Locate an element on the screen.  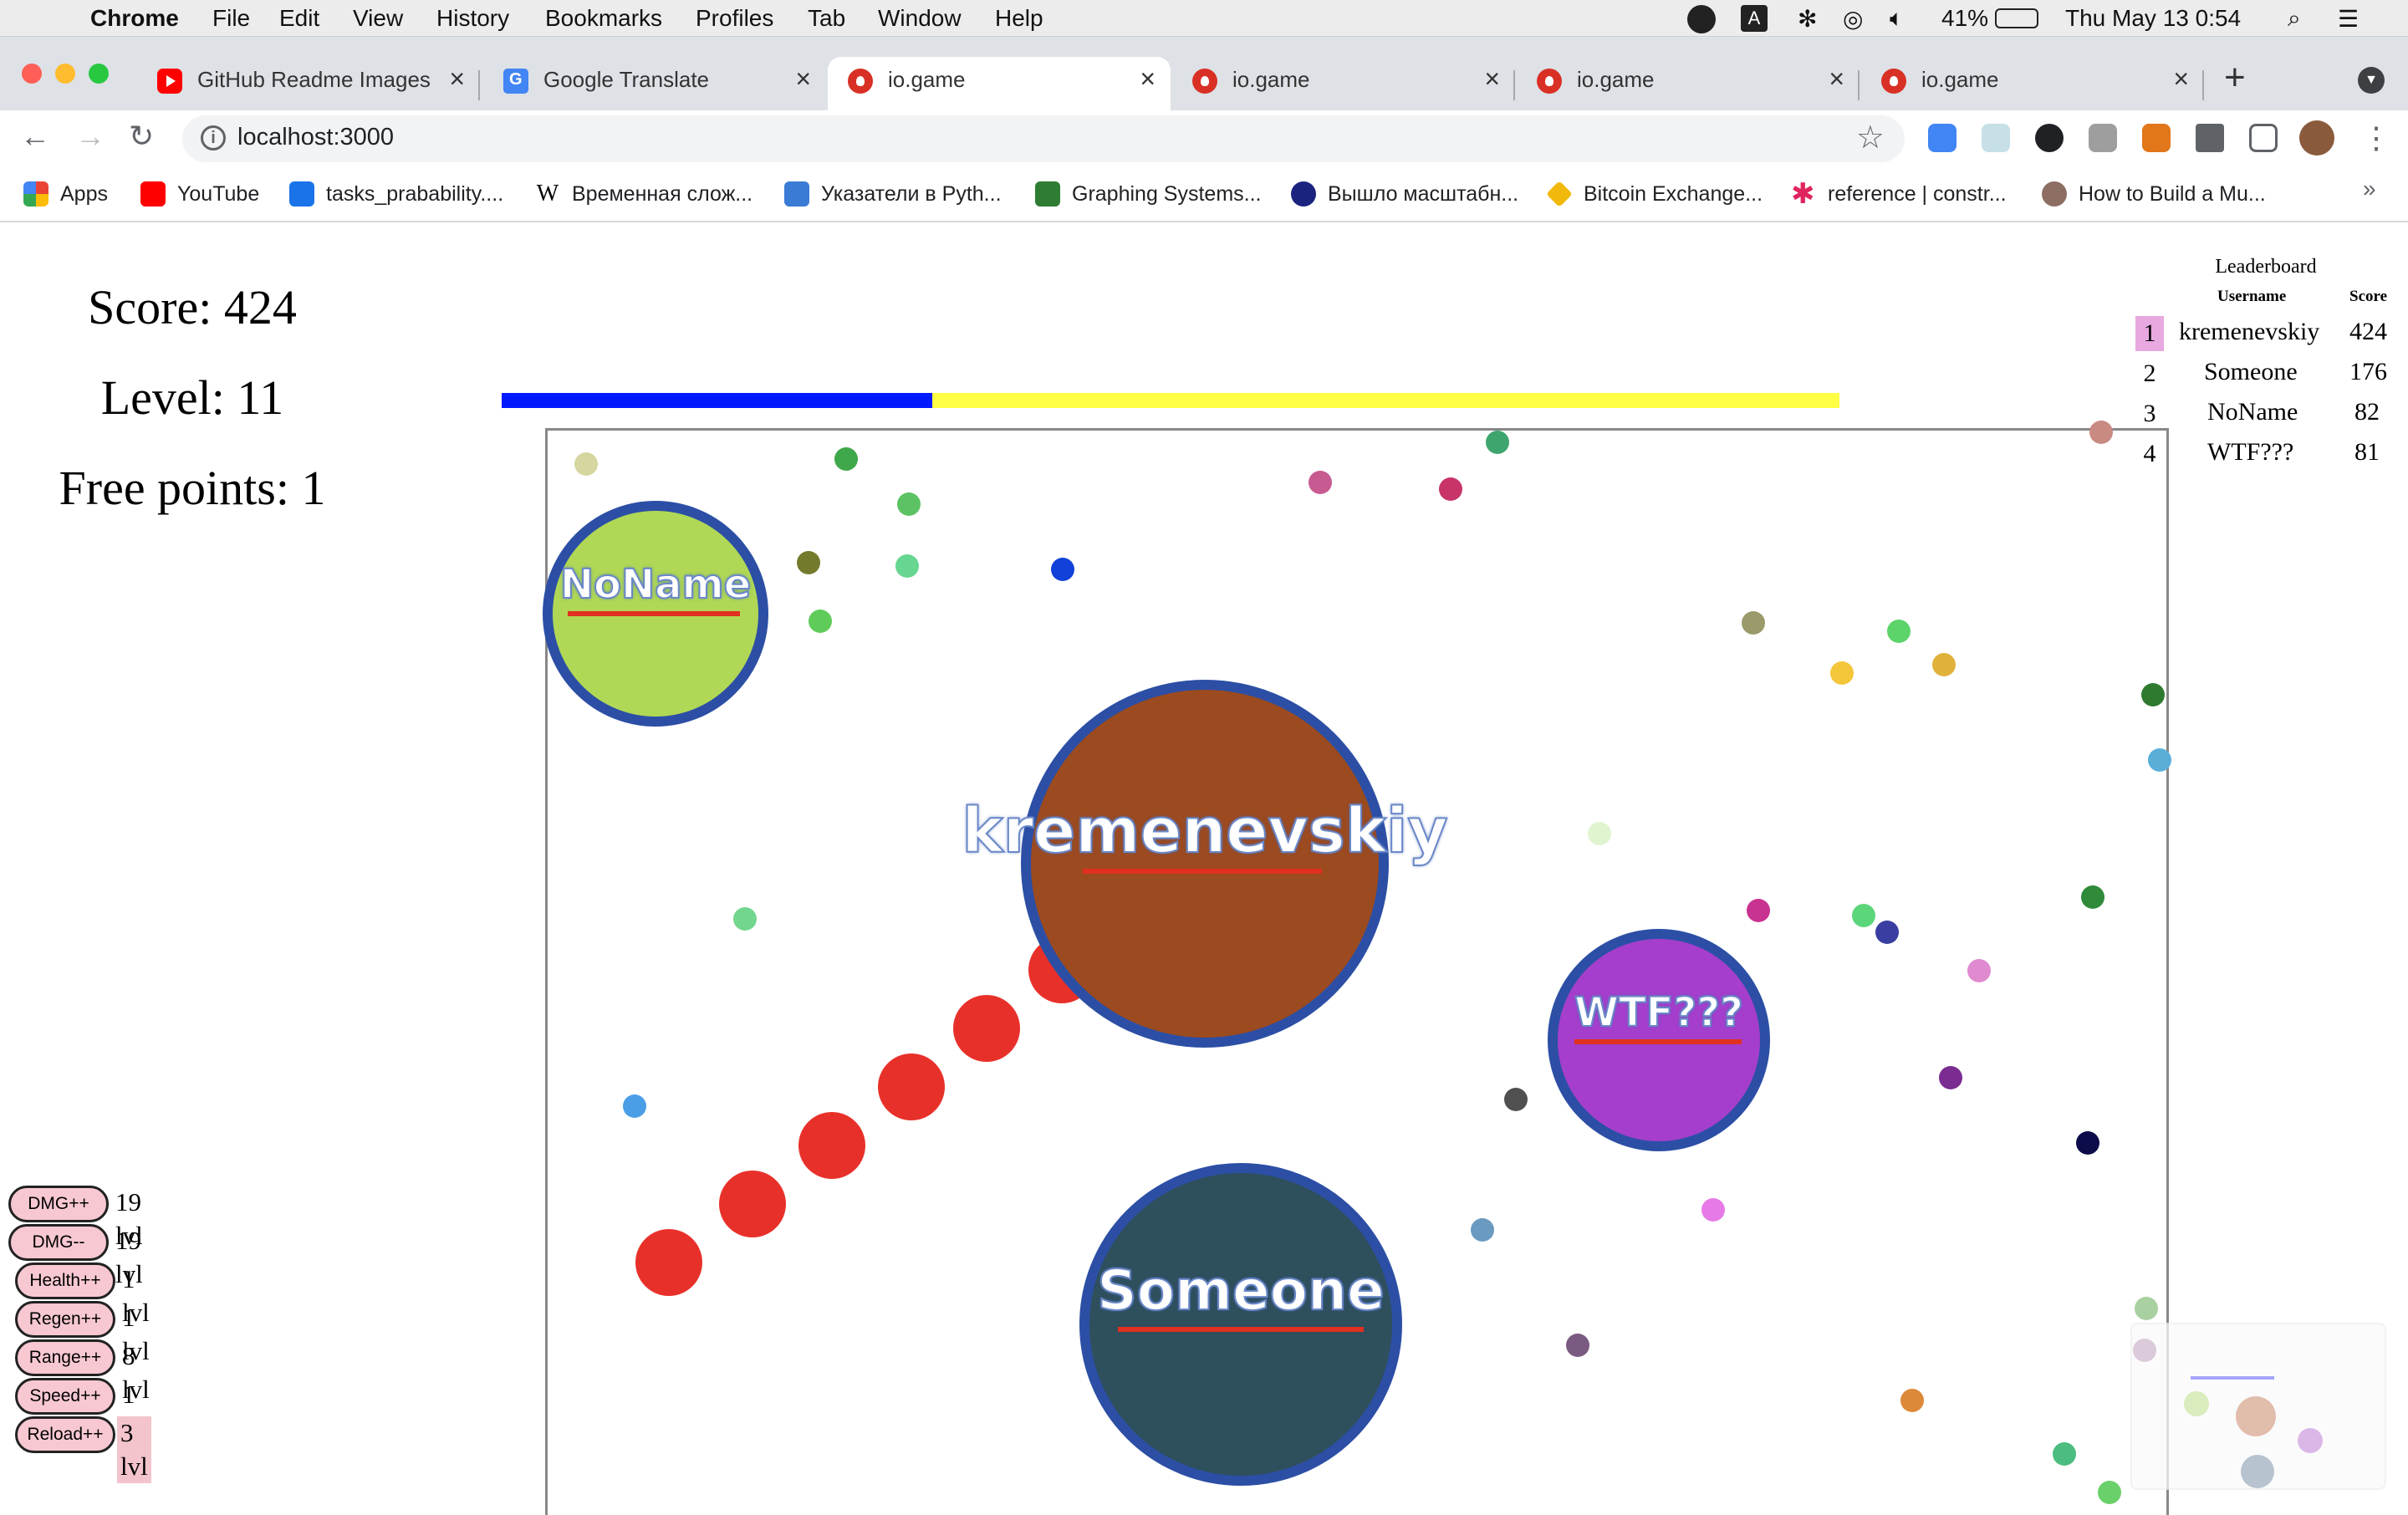
battery-percent: 41% is located at coordinates (1965, 18).